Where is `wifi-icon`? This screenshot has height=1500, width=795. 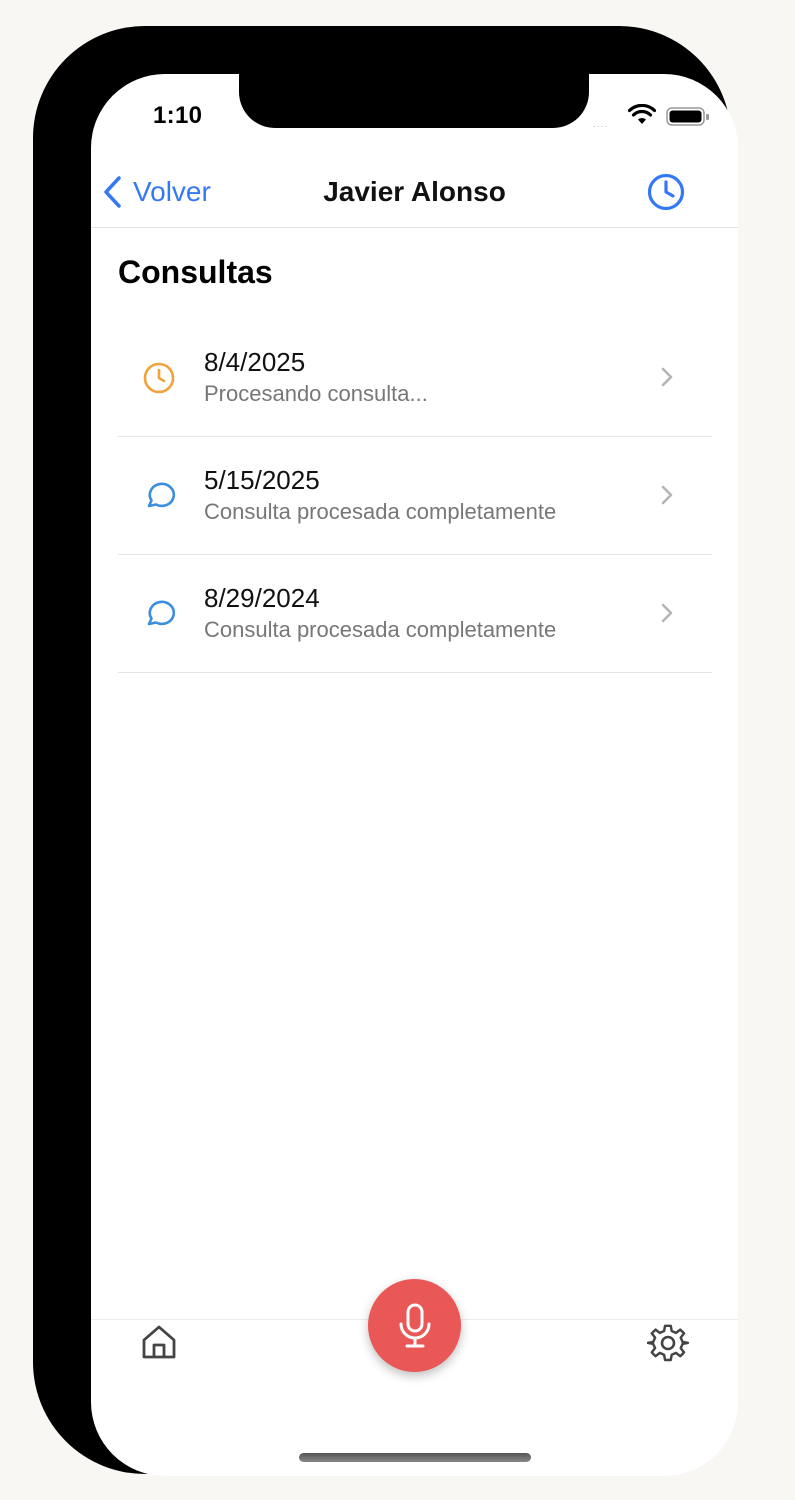 wifi-icon is located at coordinates (642, 117).